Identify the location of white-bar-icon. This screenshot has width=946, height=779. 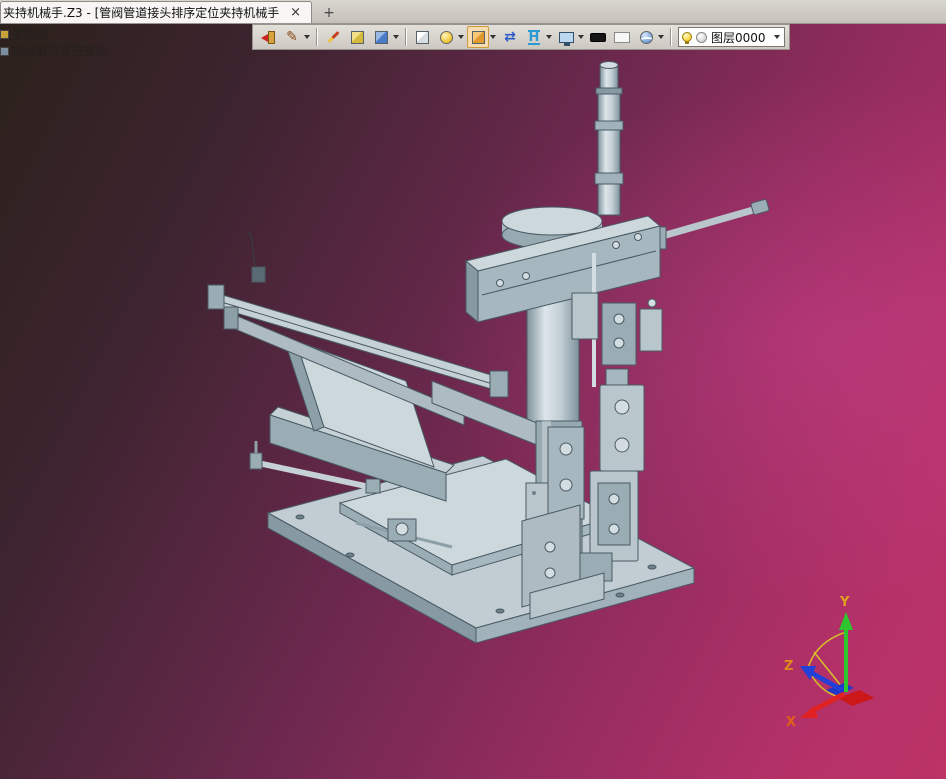
(622, 37).